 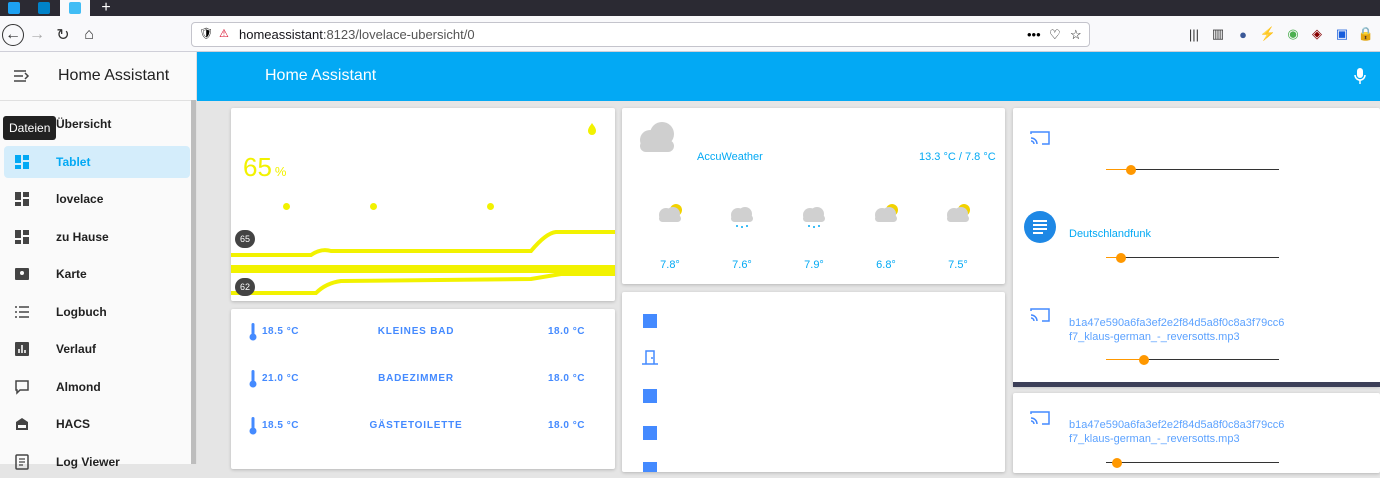 I want to click on weather-temperatures: 13.3 °C / 7.8 °C, so click(x=957, y=157).